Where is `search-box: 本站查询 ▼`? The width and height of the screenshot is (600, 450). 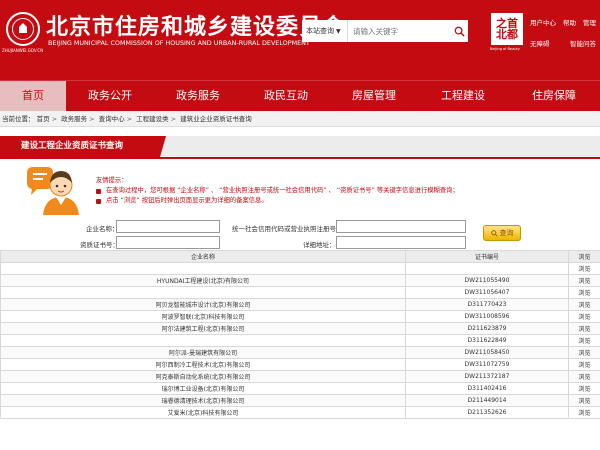 search-box: 本站查询 ▼ is located at coordinates (385, 31).